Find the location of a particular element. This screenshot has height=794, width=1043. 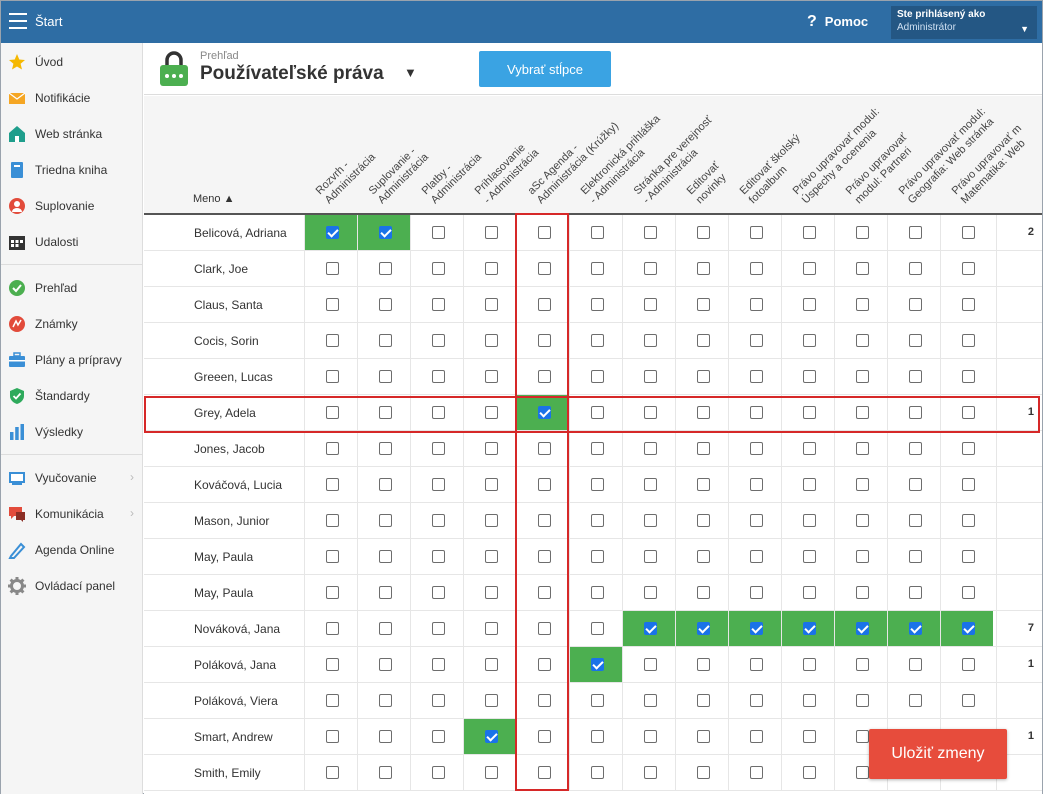

column-header: Suplovanie - Administrácia is located at coordinates (394, 154).